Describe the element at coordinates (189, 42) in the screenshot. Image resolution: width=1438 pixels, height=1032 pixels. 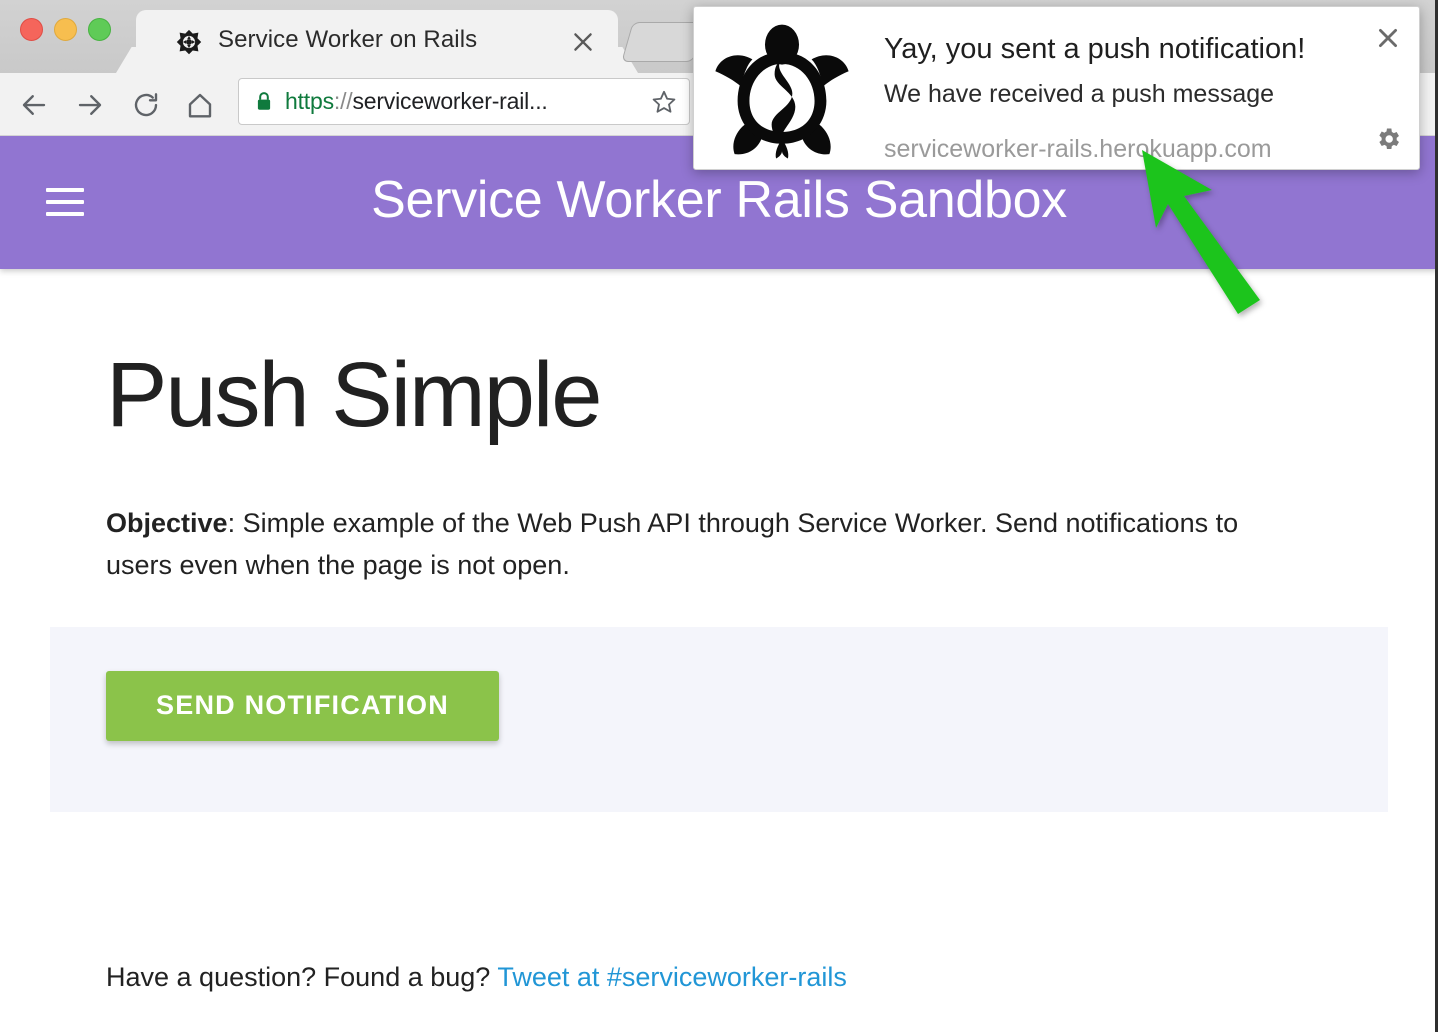
I see `turtle-favicon-icon` at that location.